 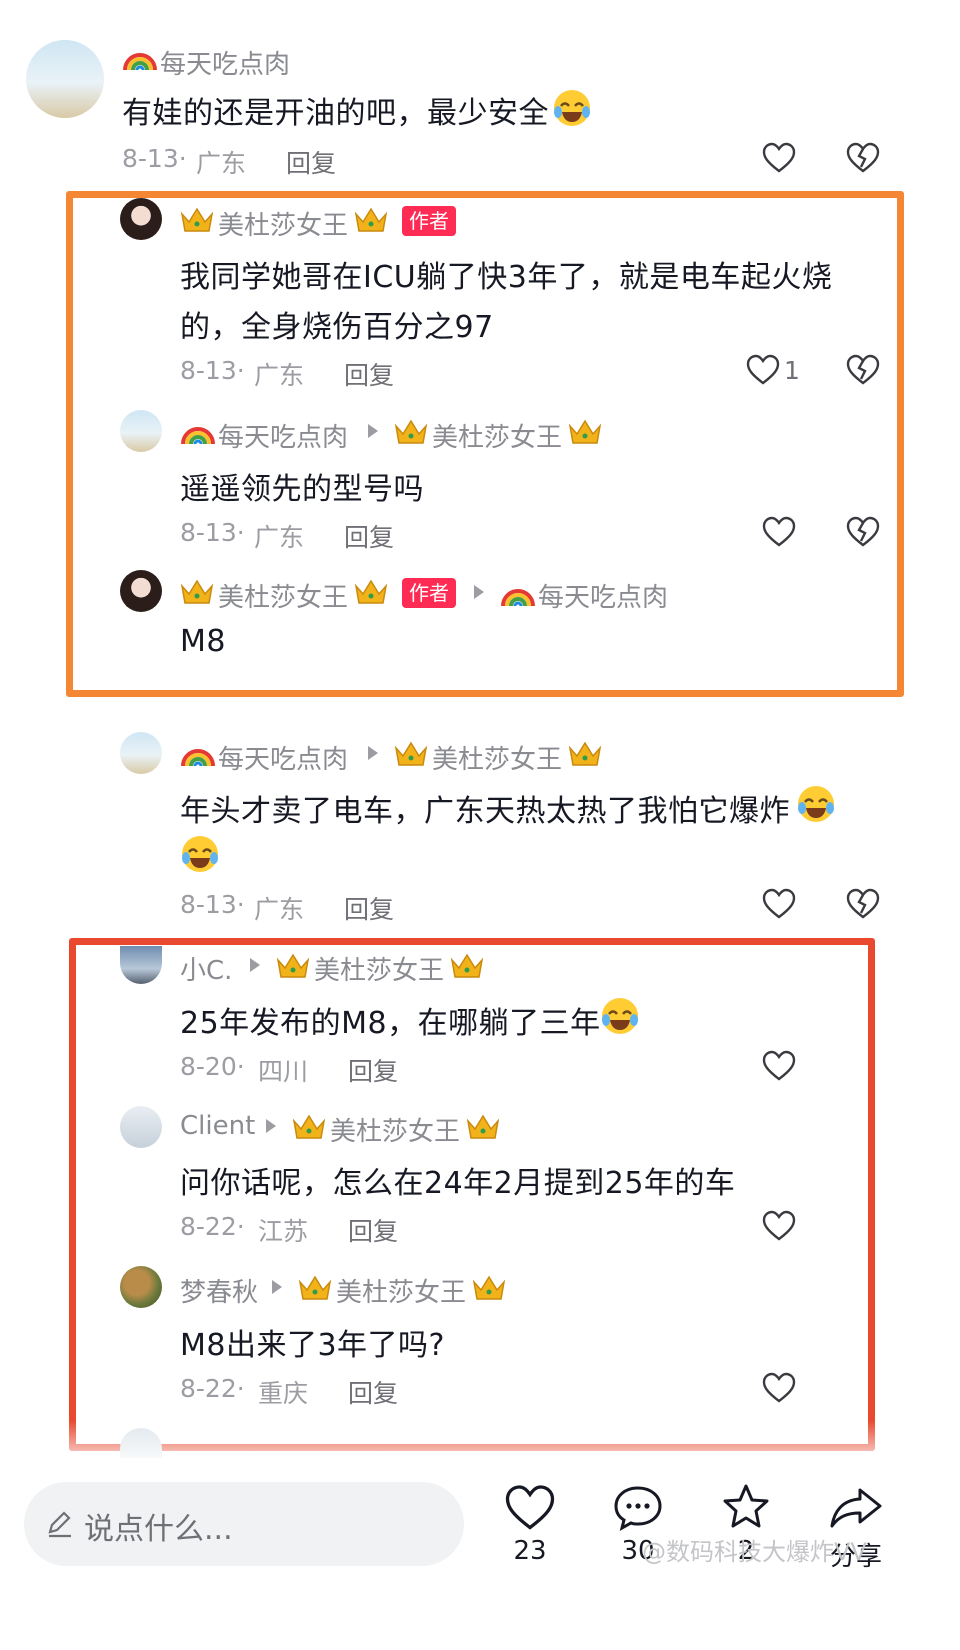 I want to click on comment-region: 四川, so click(x=283, y=1071).